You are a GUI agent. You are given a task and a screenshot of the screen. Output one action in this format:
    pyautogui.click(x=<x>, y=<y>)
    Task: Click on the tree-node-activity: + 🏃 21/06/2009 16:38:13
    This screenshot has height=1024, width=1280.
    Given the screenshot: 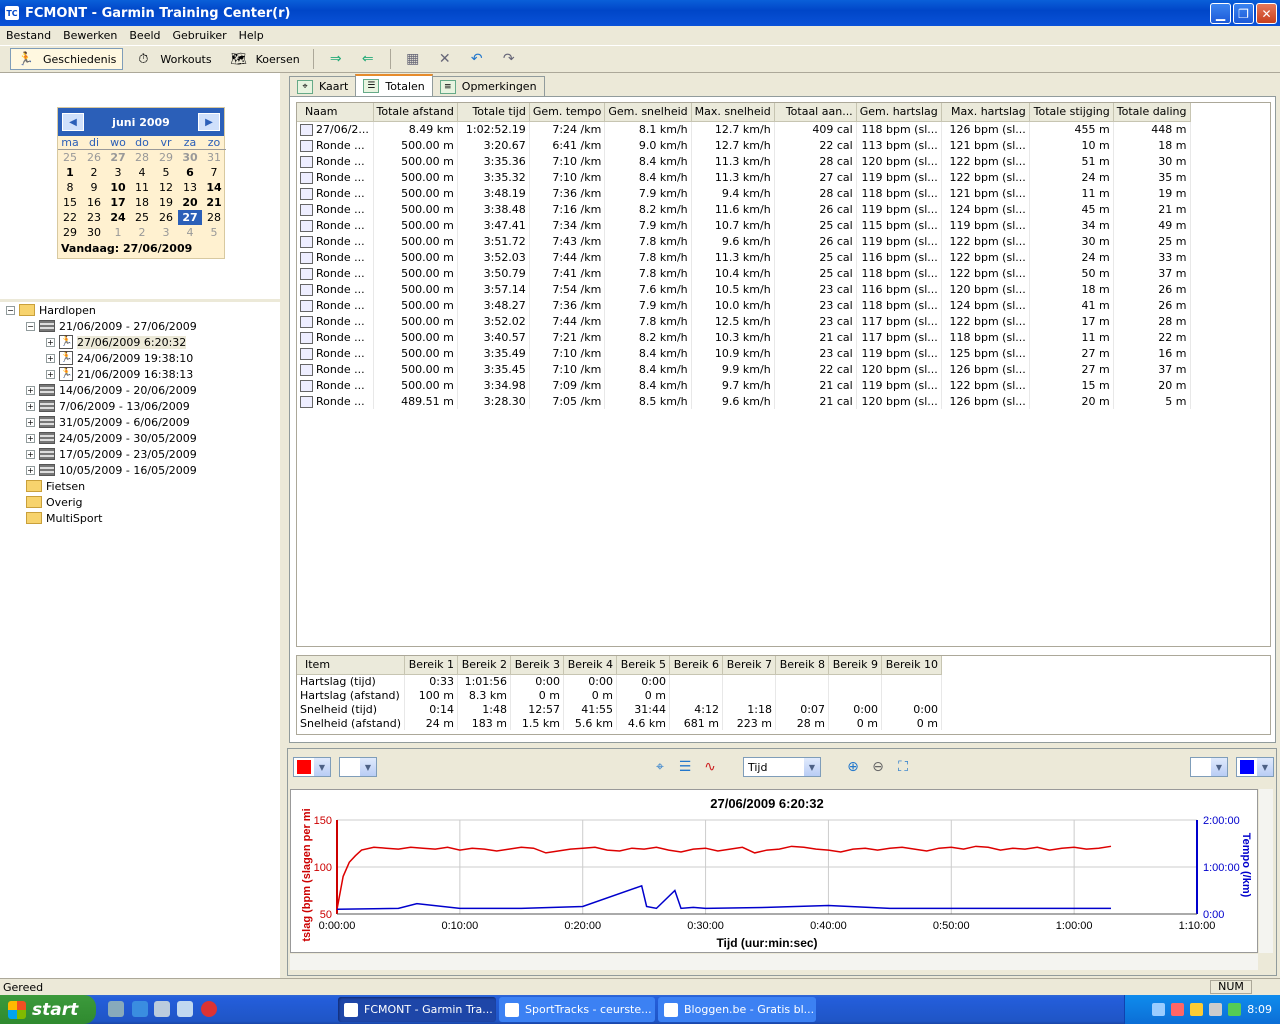 What is the action you would take?
    pyautogui.click(x=144, y=374)
    